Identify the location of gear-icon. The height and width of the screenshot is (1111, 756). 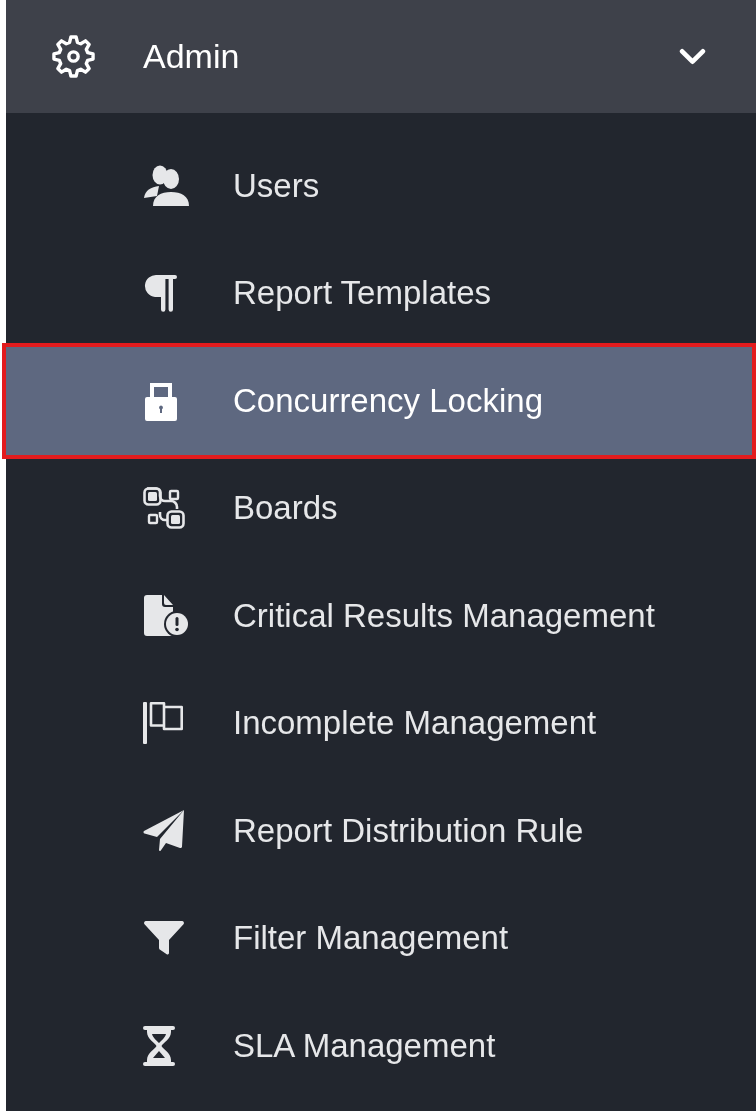
(73, 56).